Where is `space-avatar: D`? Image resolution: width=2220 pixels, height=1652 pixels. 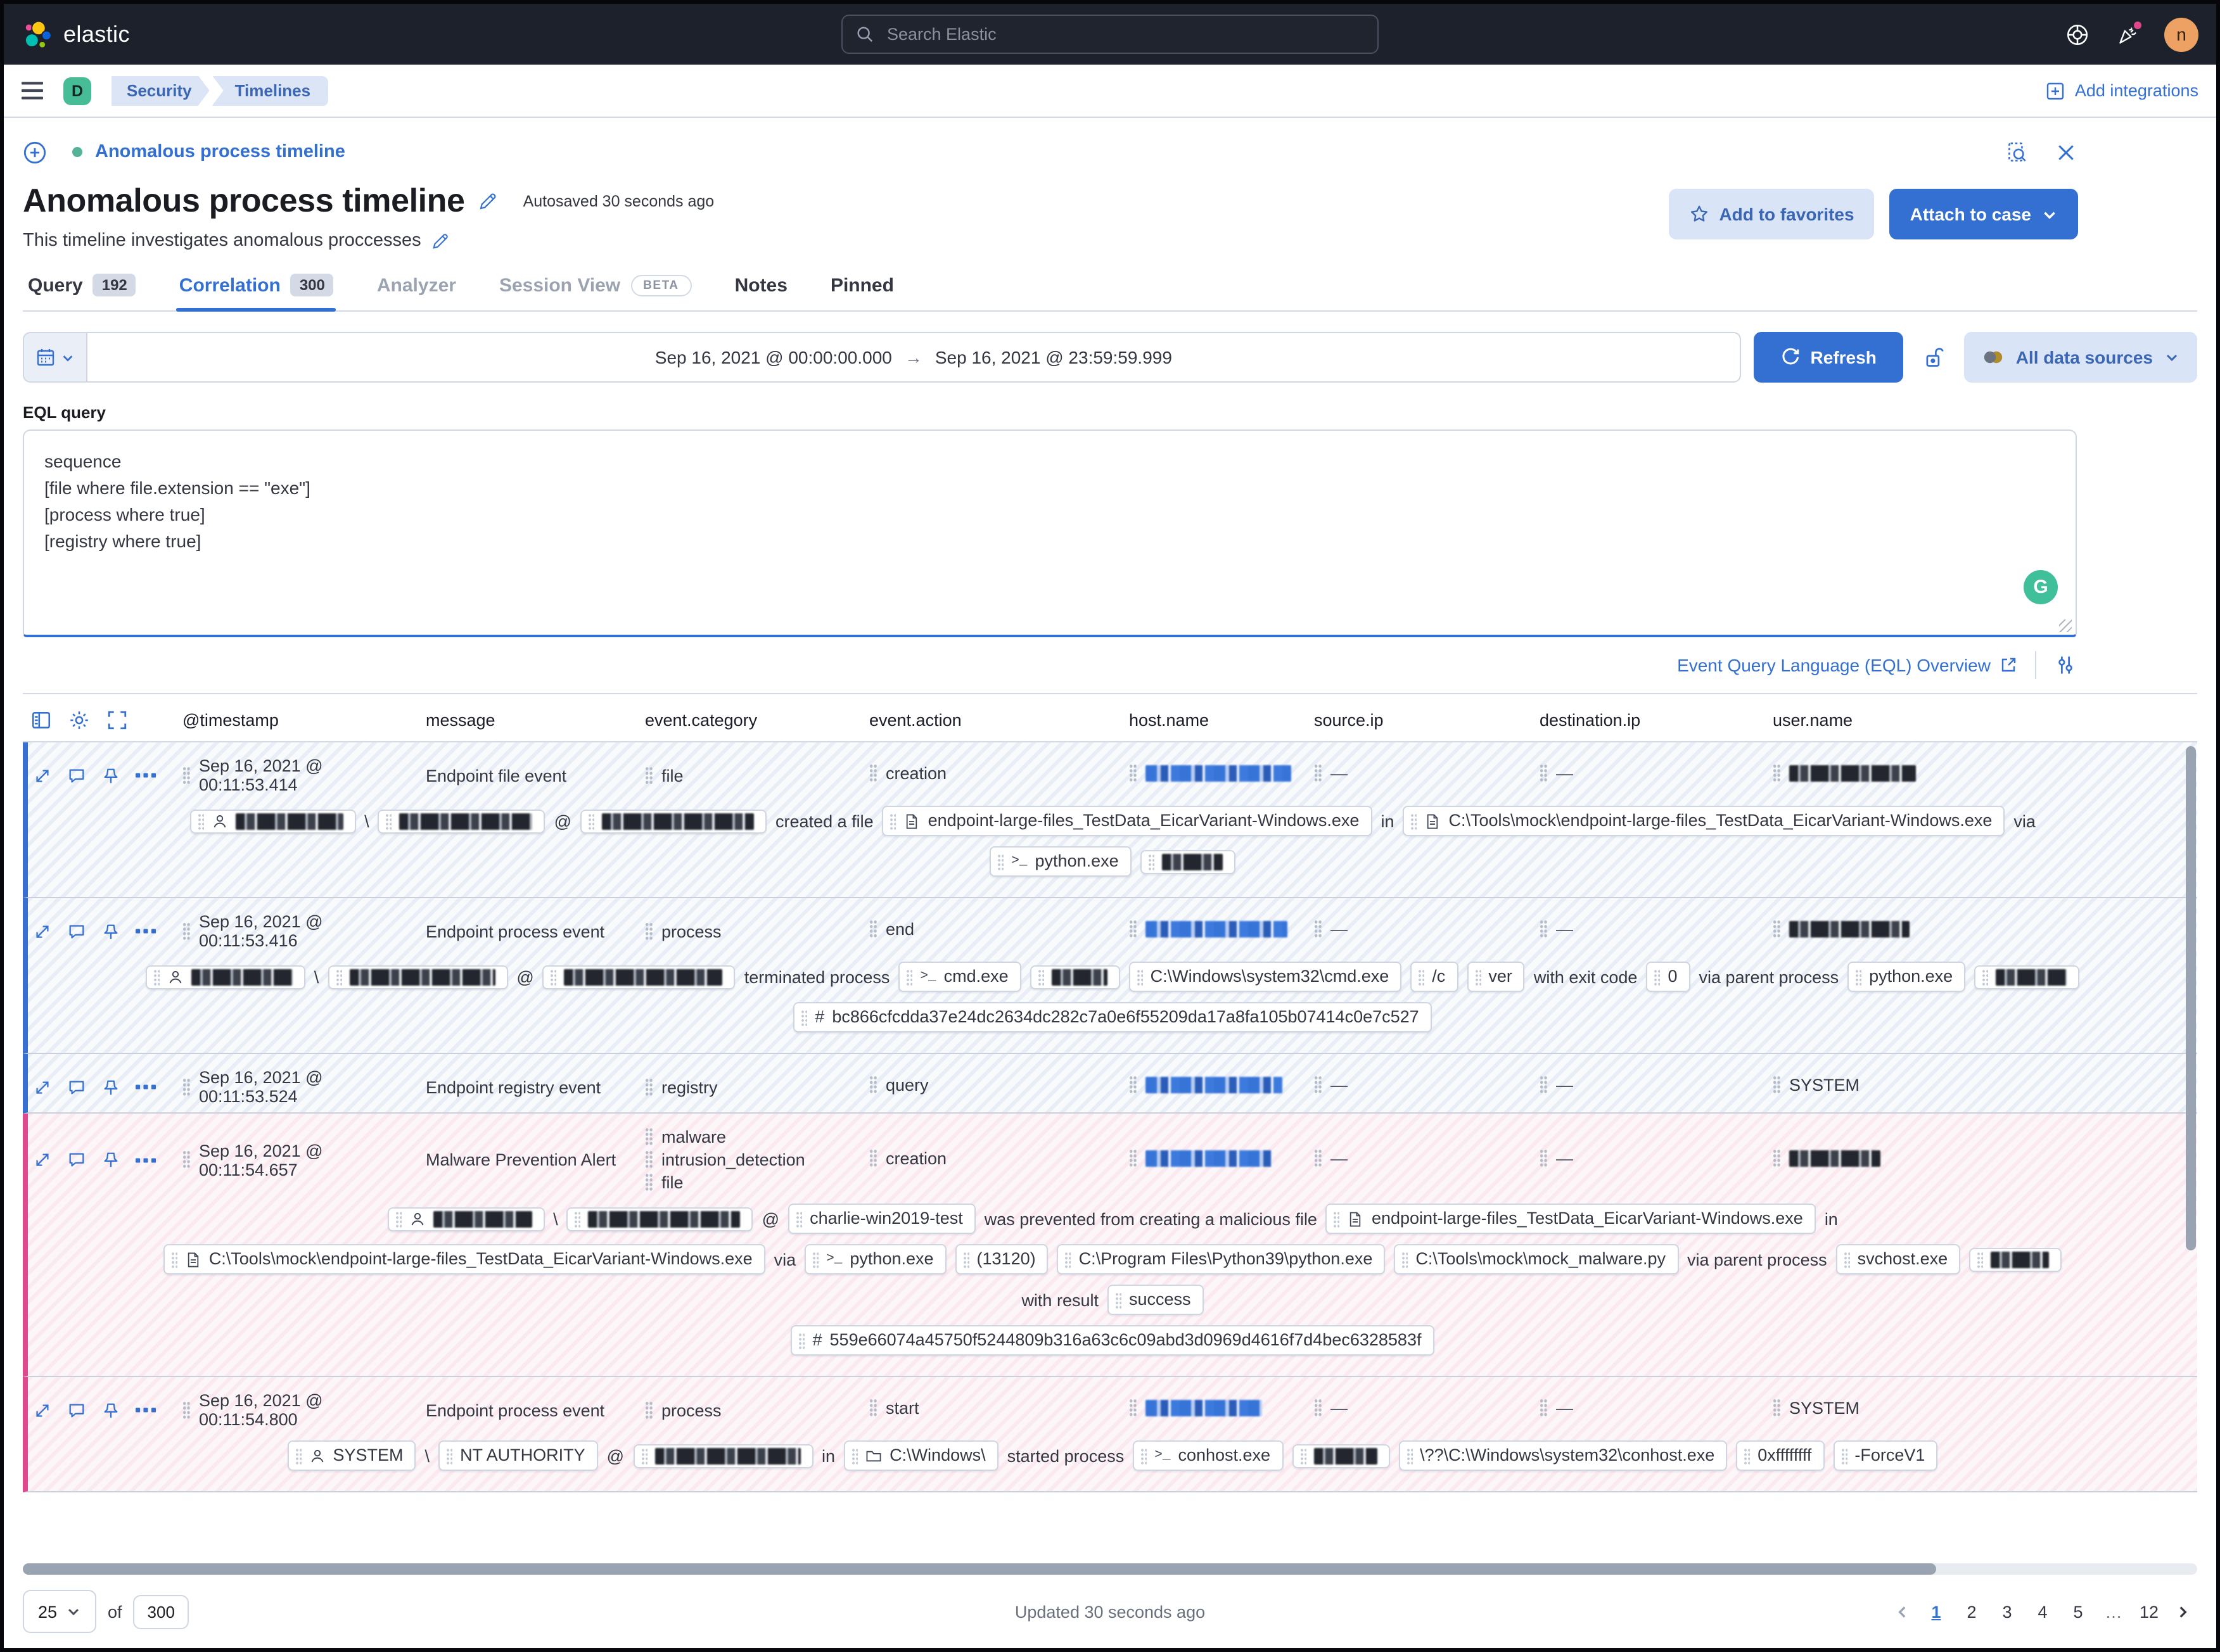 space-avatar: D is located at coordinates (77, 91).